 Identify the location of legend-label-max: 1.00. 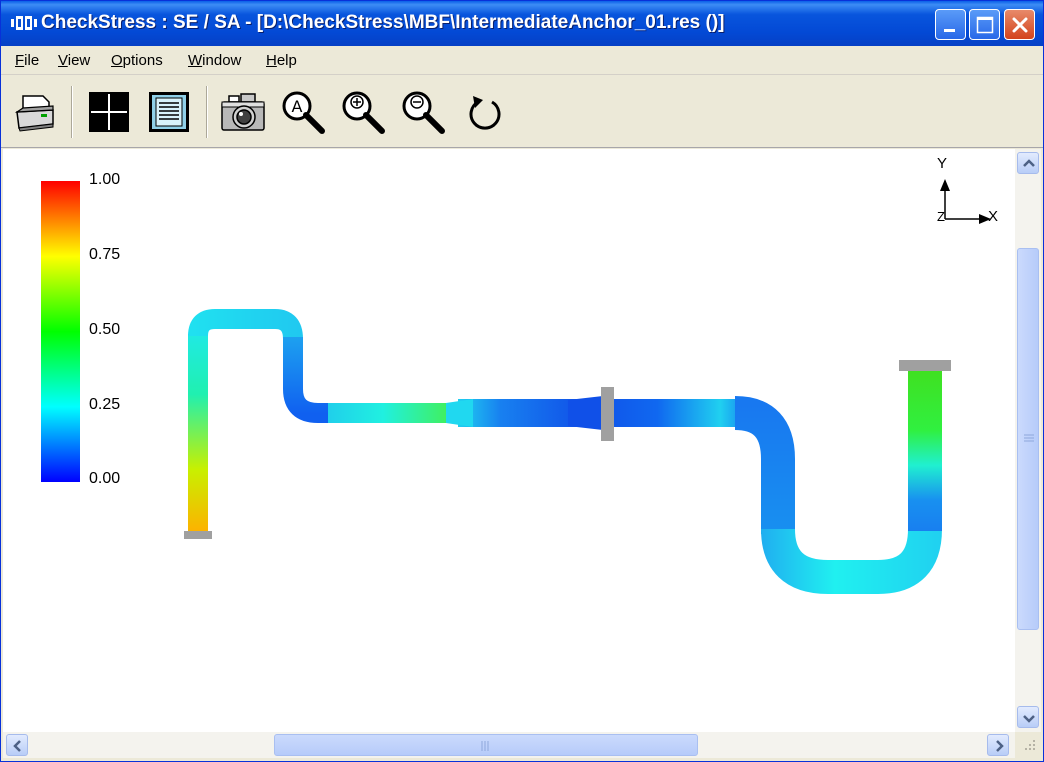
(105, 179).